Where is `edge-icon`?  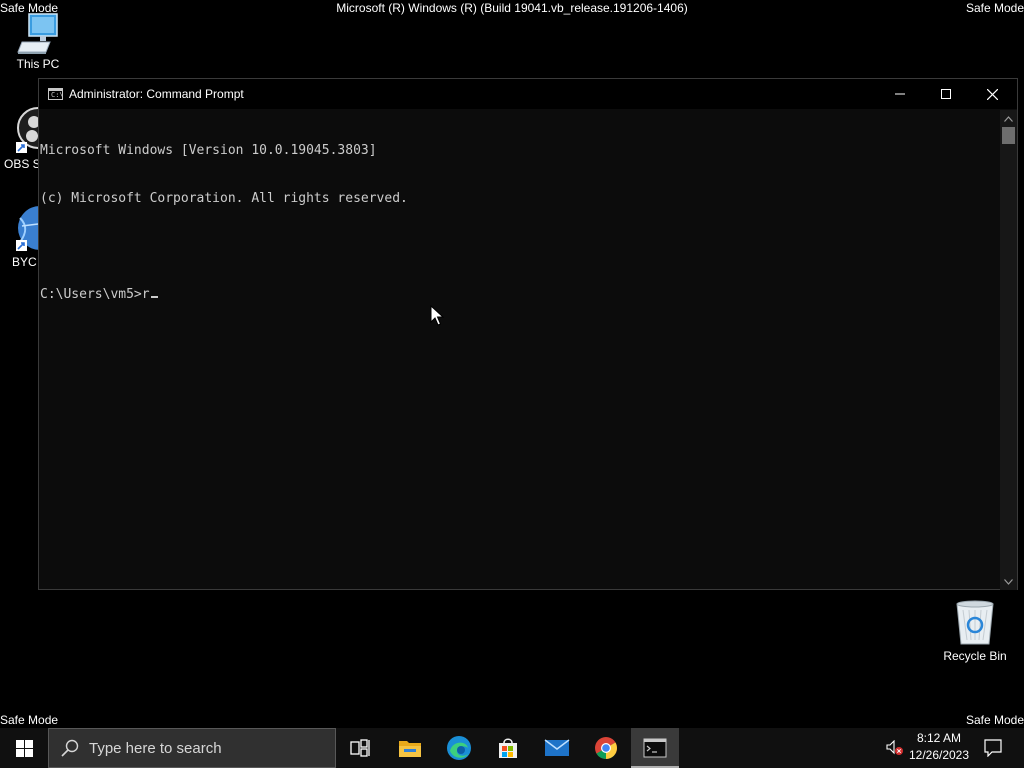
edge-icon is located at coordinates (459, 748).